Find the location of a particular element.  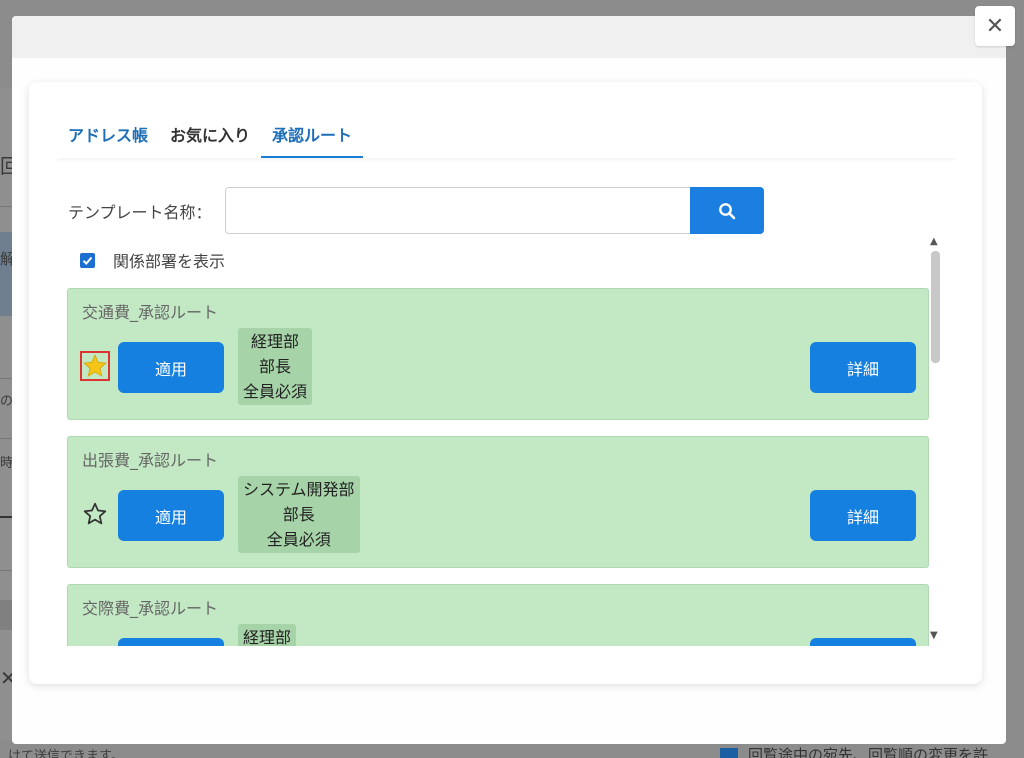

approver-tag: 経理部 is located at coordinates (267, 635).